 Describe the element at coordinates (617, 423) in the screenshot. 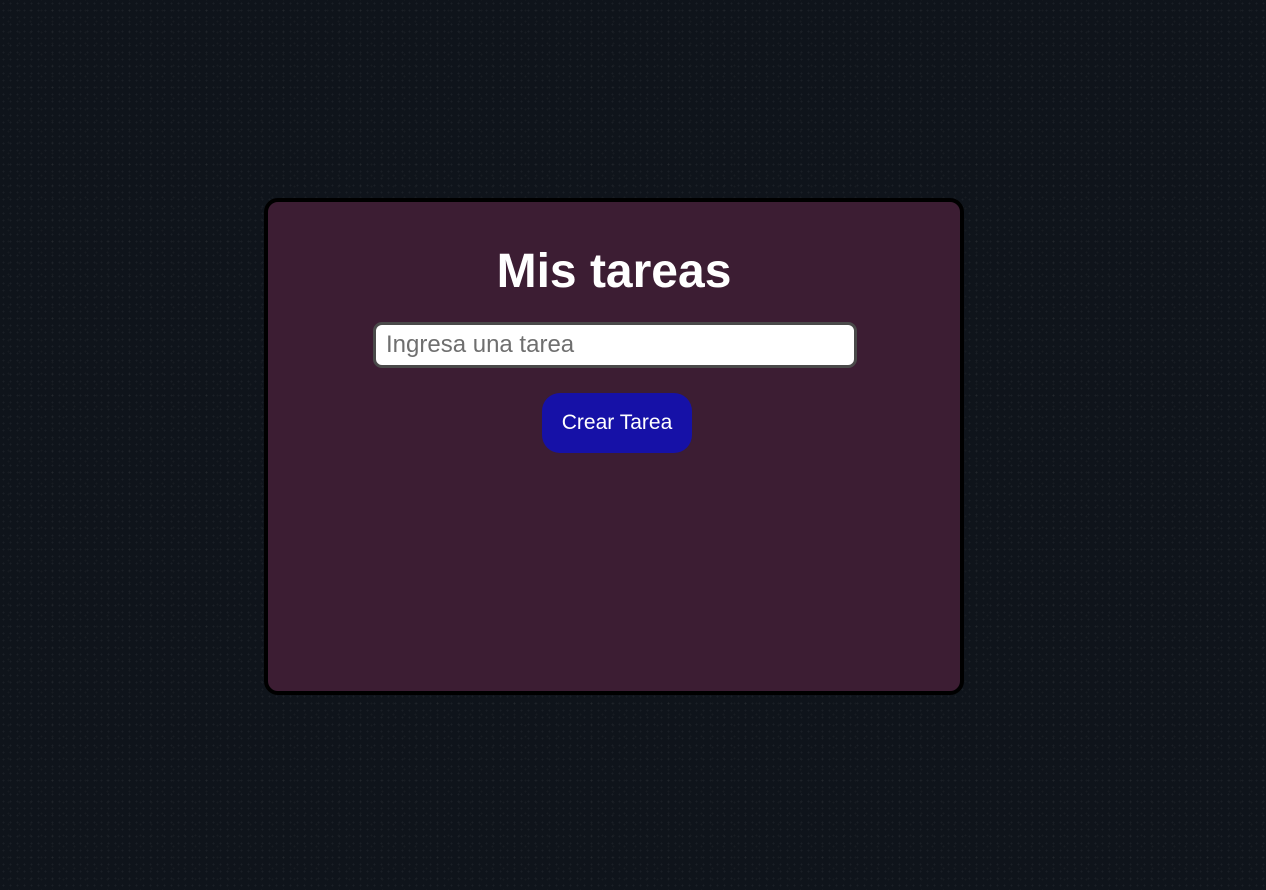

I see `create-task-button: Crear Tarea` at that location.